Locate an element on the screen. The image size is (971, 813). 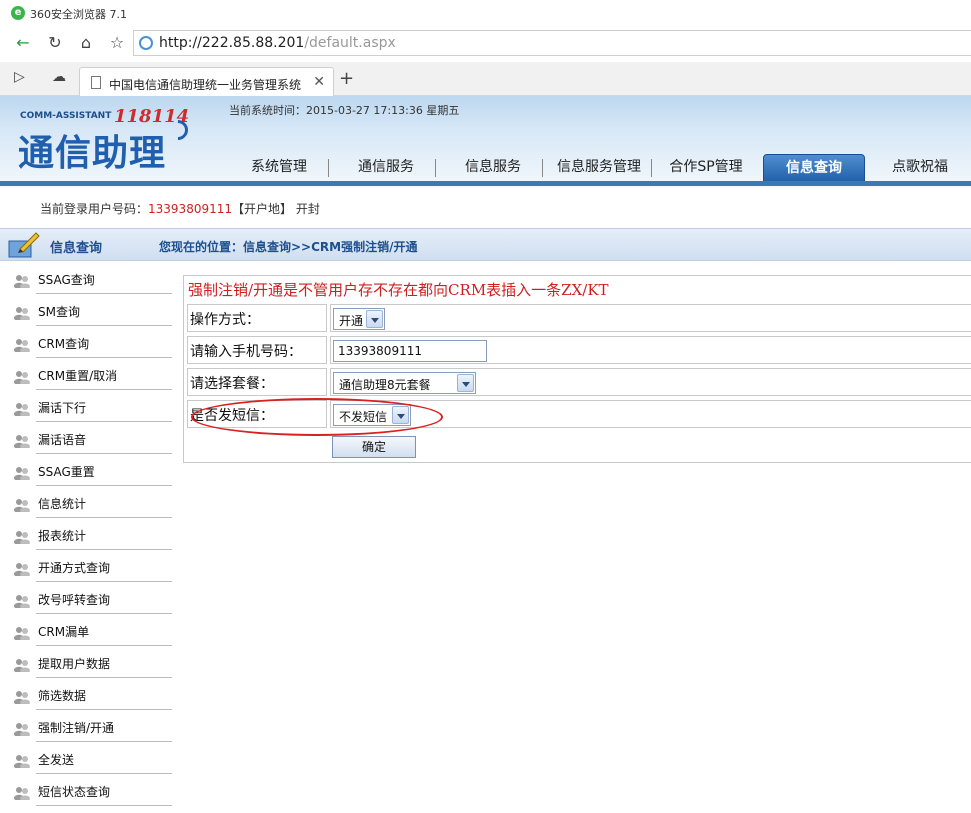
phone-label: 请输入手机号码： is located at coordinates (257, 350).